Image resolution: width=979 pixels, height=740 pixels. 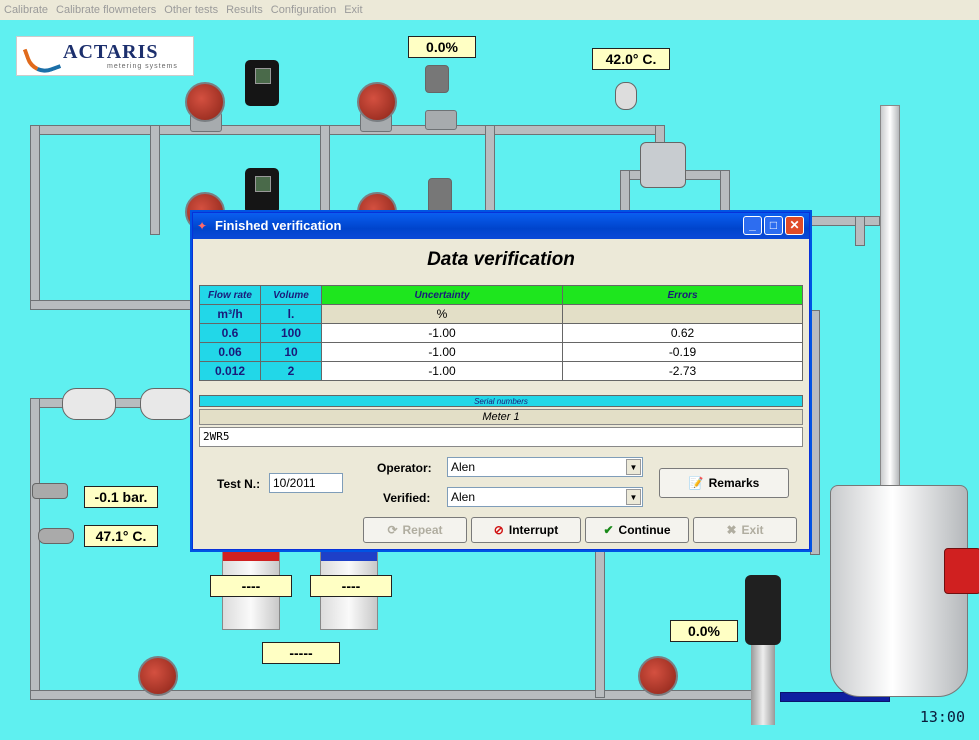 I want to click on cell-volume: 10, so click(x=291, y=352).